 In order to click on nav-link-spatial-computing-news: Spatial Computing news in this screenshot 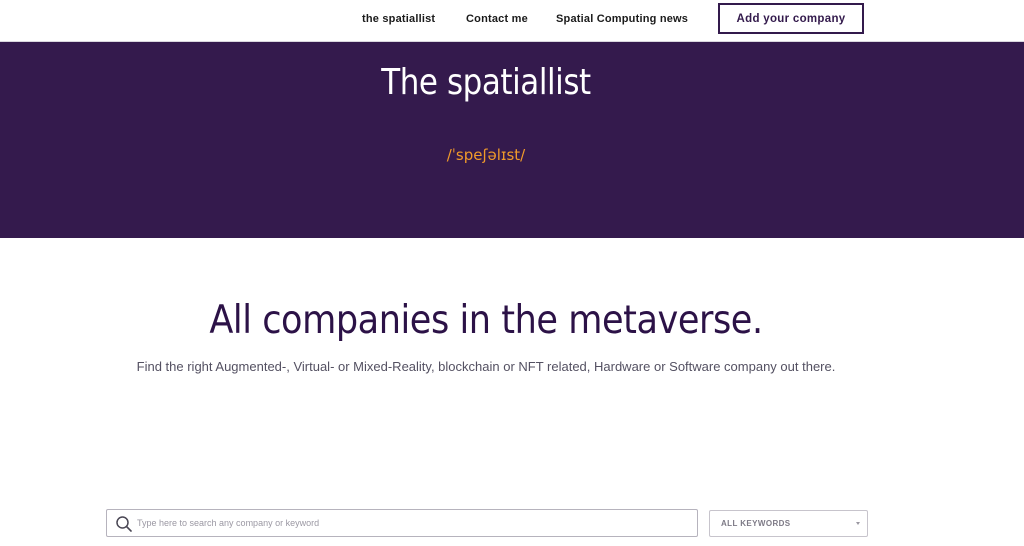, I will do `click(622, 19)`.